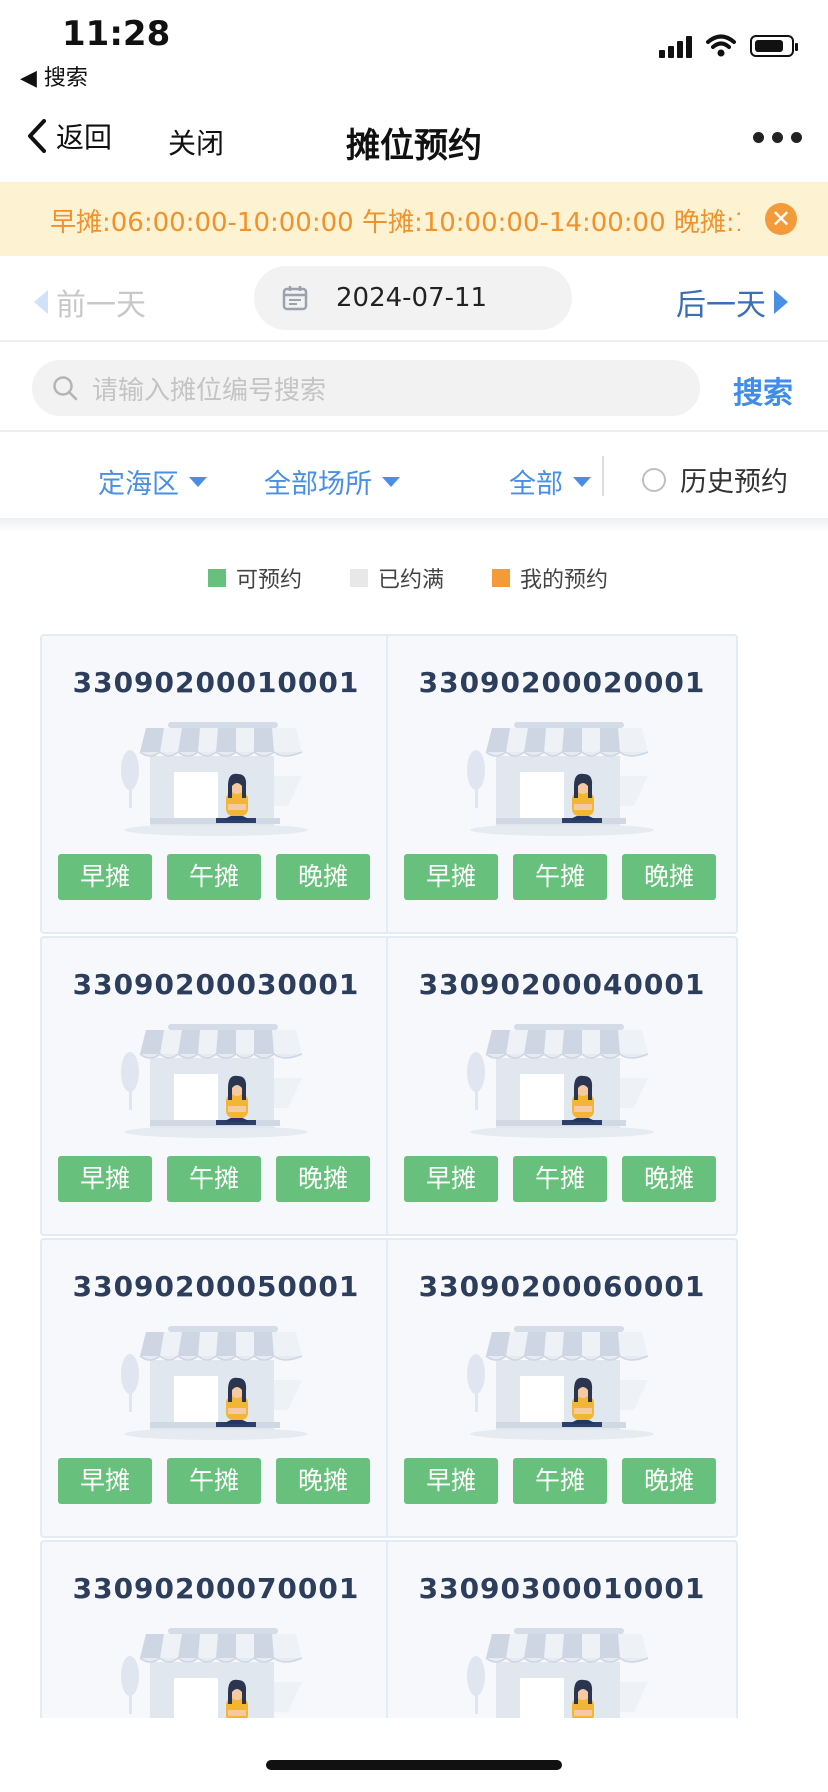 Image resolution: width=828 pixels, height=1792 pixels. I want to click on next-day-label: 后一天, so click(721, 305).